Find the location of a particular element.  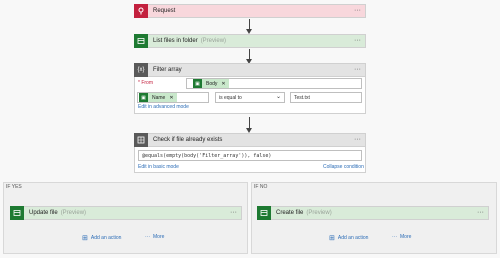

body-token-label: Body is located at coordinates (212, 83).